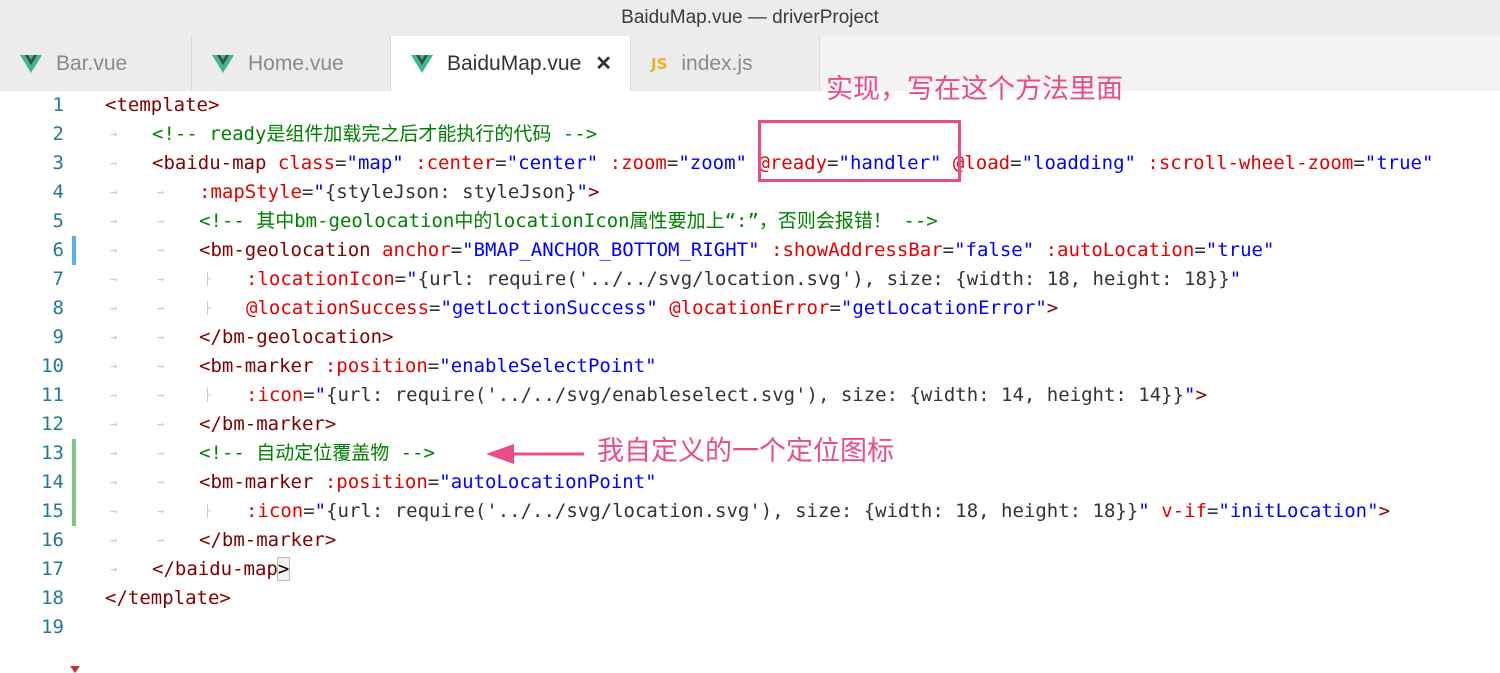 The width and height of the screenshot is (1500, 673). Describe the element at coordinates (162, 105) in the screenshot. I see `code-text: <template>` at that location.